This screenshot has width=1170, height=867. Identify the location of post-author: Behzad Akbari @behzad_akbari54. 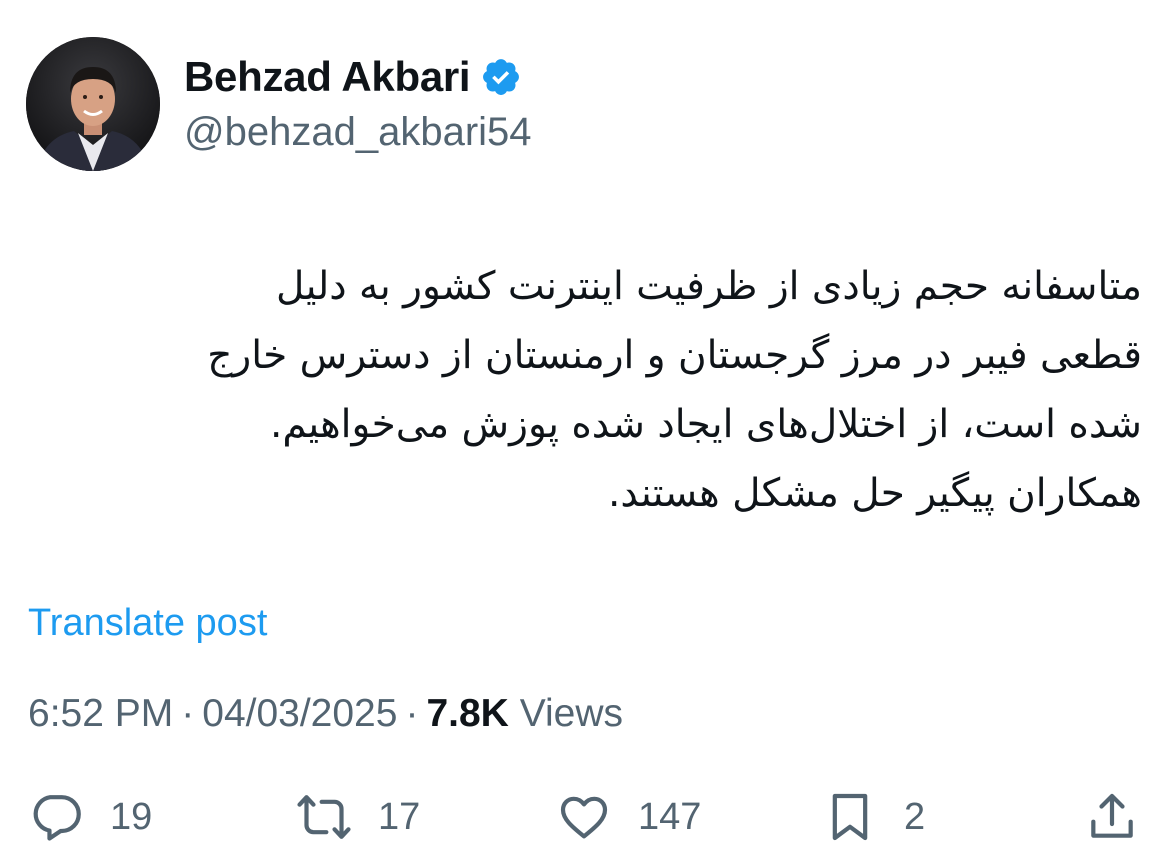
(358, 103).